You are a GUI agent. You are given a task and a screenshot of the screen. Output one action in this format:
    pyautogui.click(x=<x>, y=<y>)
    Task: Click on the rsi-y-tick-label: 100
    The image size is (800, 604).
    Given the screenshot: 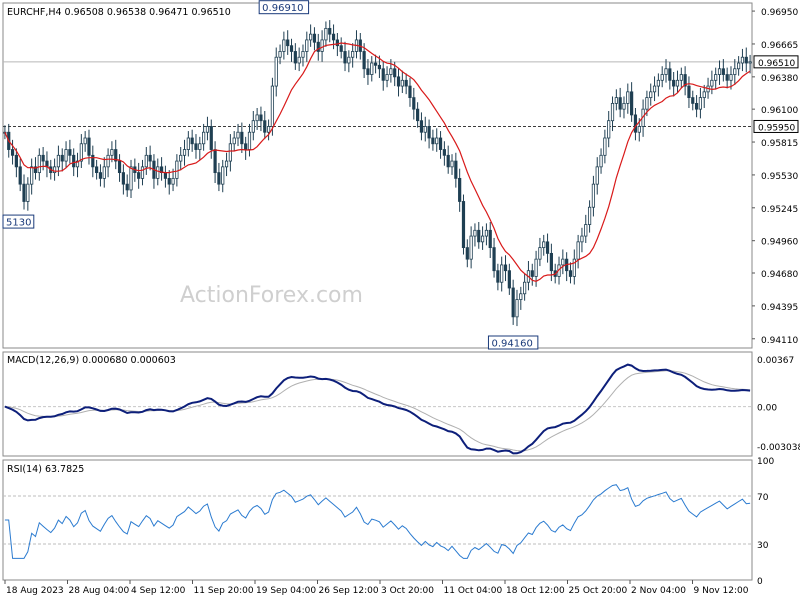 What is the action you would take?
    pyautogui.click(x=765, y=462)
    